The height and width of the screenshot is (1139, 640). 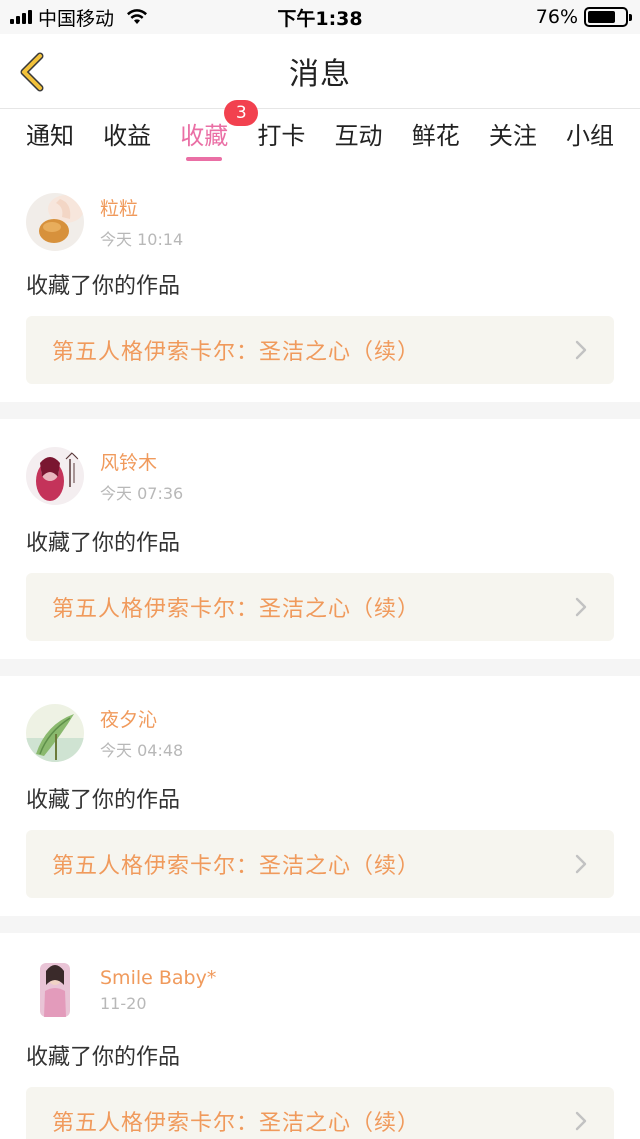 I want to click on user-row: Smile Baby* 11-20, so click(x=320, y=990).